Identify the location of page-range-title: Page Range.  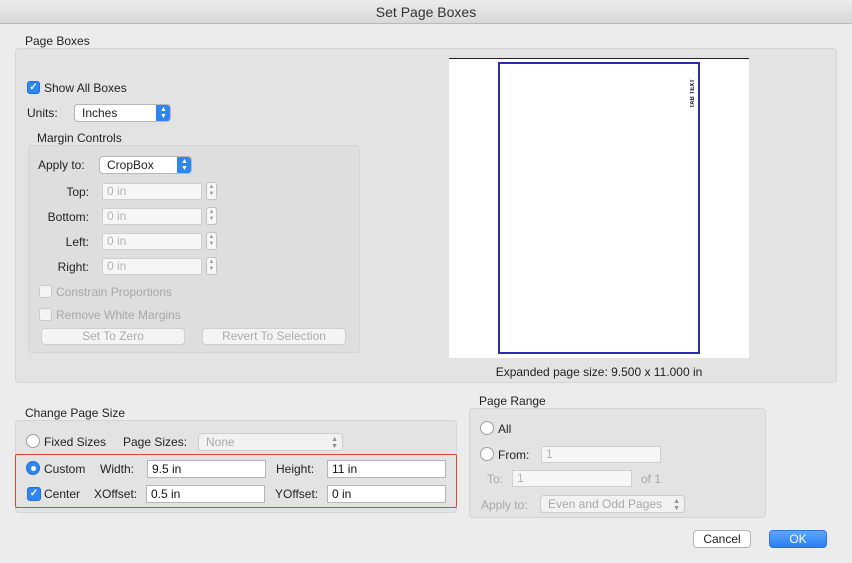
(512, 401).